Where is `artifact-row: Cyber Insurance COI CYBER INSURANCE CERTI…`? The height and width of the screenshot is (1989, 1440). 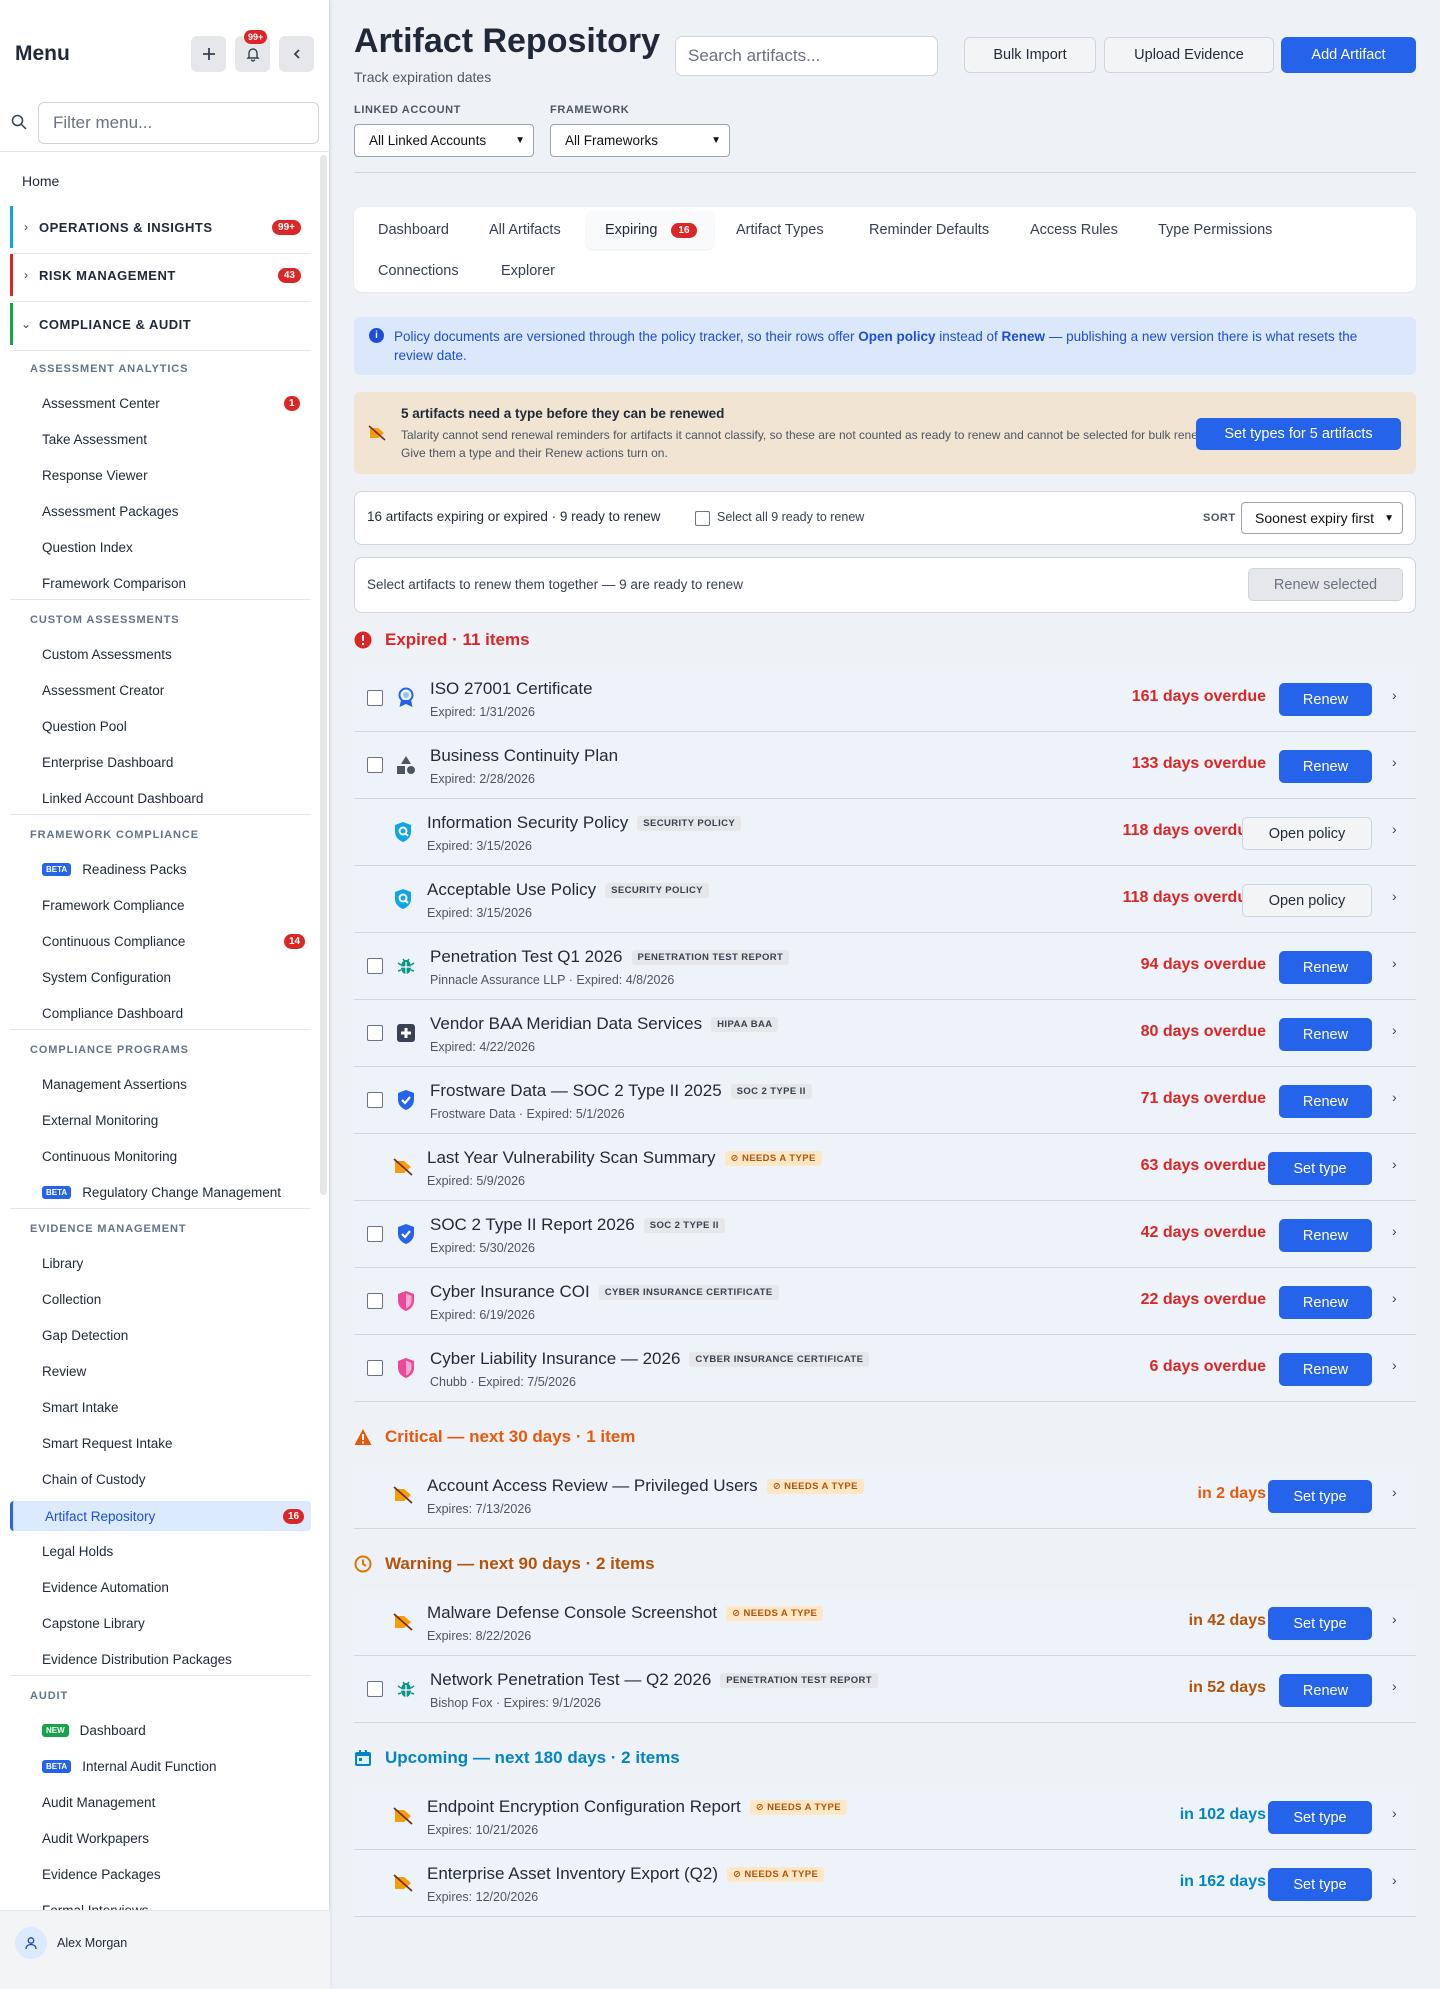
artifact-row: Cyber Insurance COI CYBER INSURANCE CERTI… is located at coordinates (885, 1301).